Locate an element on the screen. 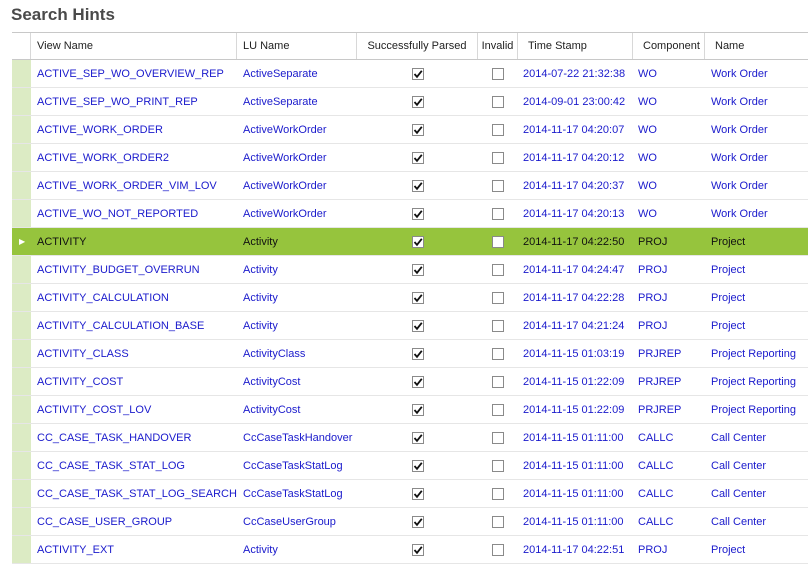 The height and width of the screenshot is (564, 808). column-header-time-stamp: Time Stamp is located at coordinates (575, 46).